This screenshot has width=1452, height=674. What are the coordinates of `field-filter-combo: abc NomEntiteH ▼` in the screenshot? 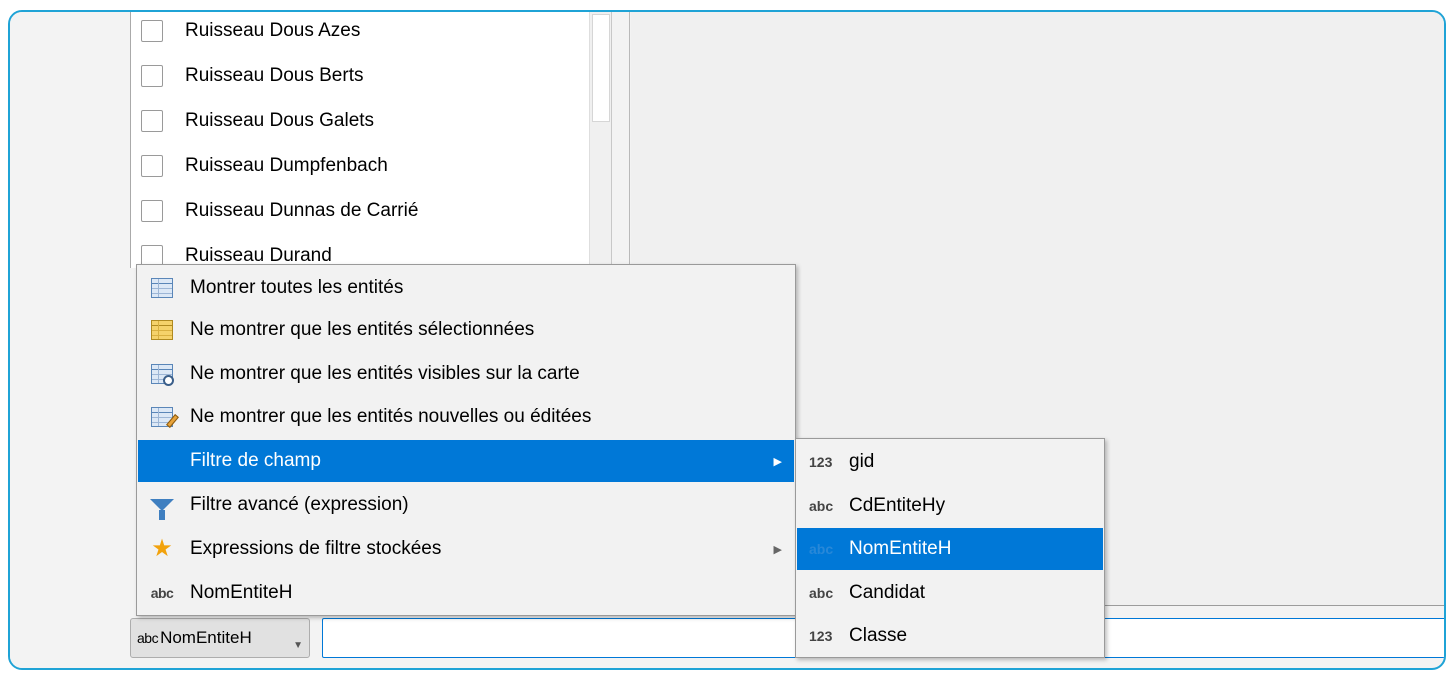 It's located at (220, 638).